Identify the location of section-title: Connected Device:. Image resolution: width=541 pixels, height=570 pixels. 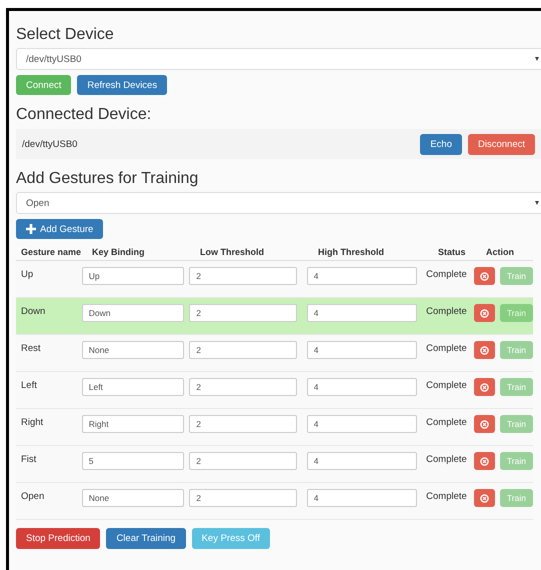
(84, 114).